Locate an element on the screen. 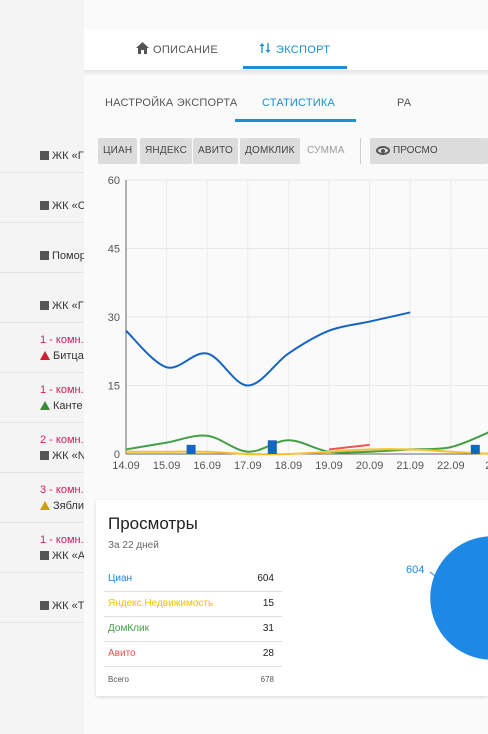  y-tick-label: 30 is located at coordinates (114, 318).